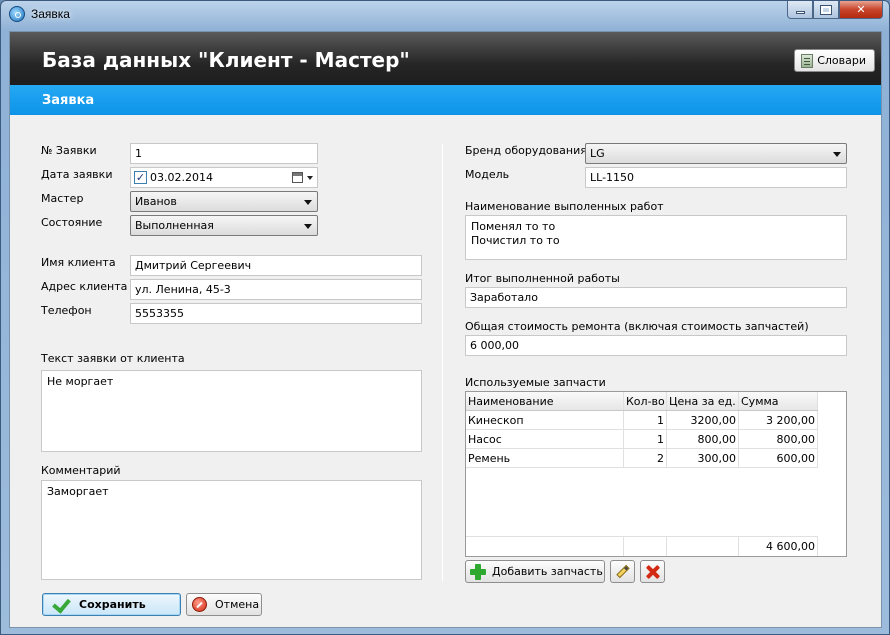 Image resolution: width=890 pixels, height=635 pixels. What do you see at coordinates (62, 198) in the screenshot?
I see `master-label: Мастер` at bounding box center [62, 198].